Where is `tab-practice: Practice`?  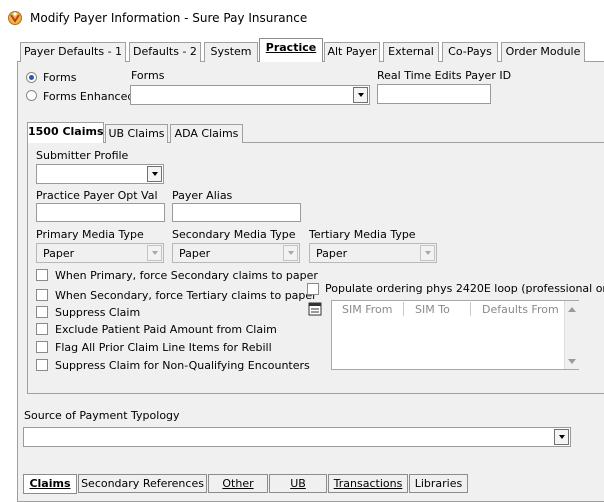 tab-practice: Practice is located at coordinates (291, 50).